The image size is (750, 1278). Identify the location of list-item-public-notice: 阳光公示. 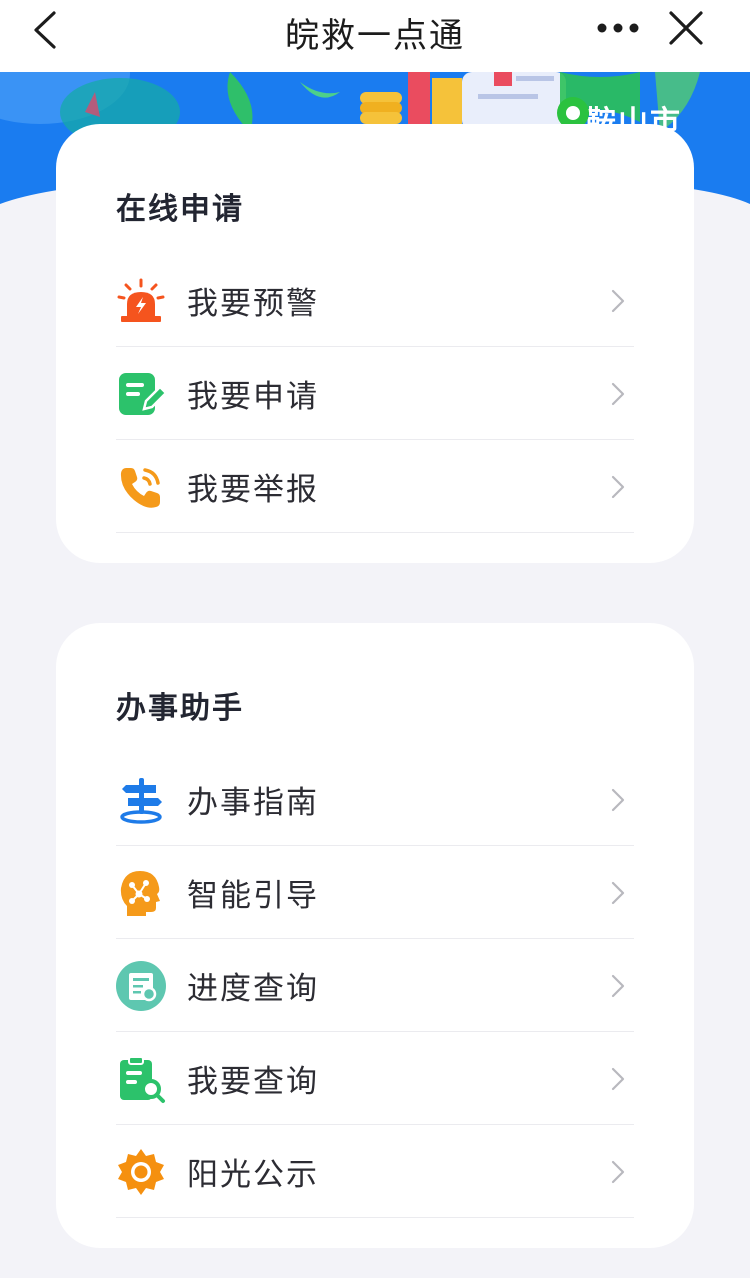
(375, 1171).